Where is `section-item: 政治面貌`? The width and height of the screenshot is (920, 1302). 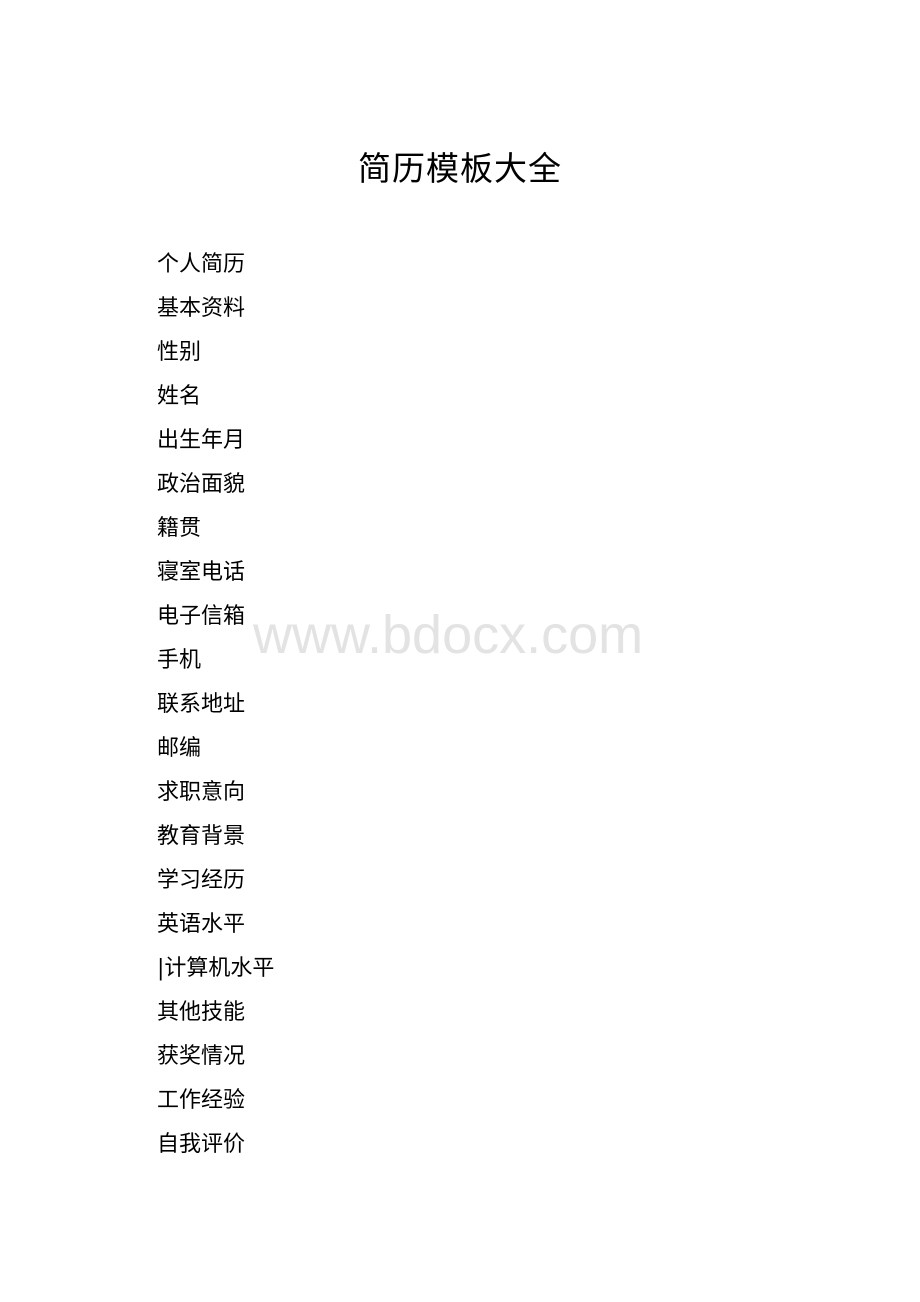 section-item: 政治面貌 is located at coordinates (201, 484).